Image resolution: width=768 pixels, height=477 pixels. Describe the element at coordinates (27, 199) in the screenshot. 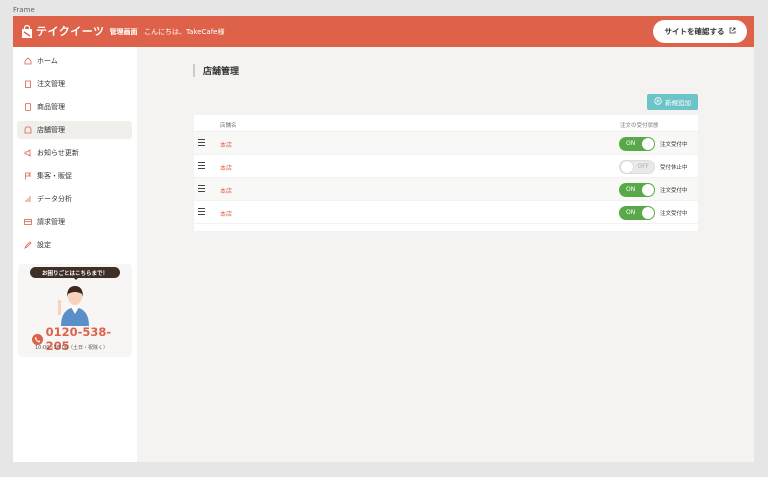

I see `bar-chart-icon` at that location.